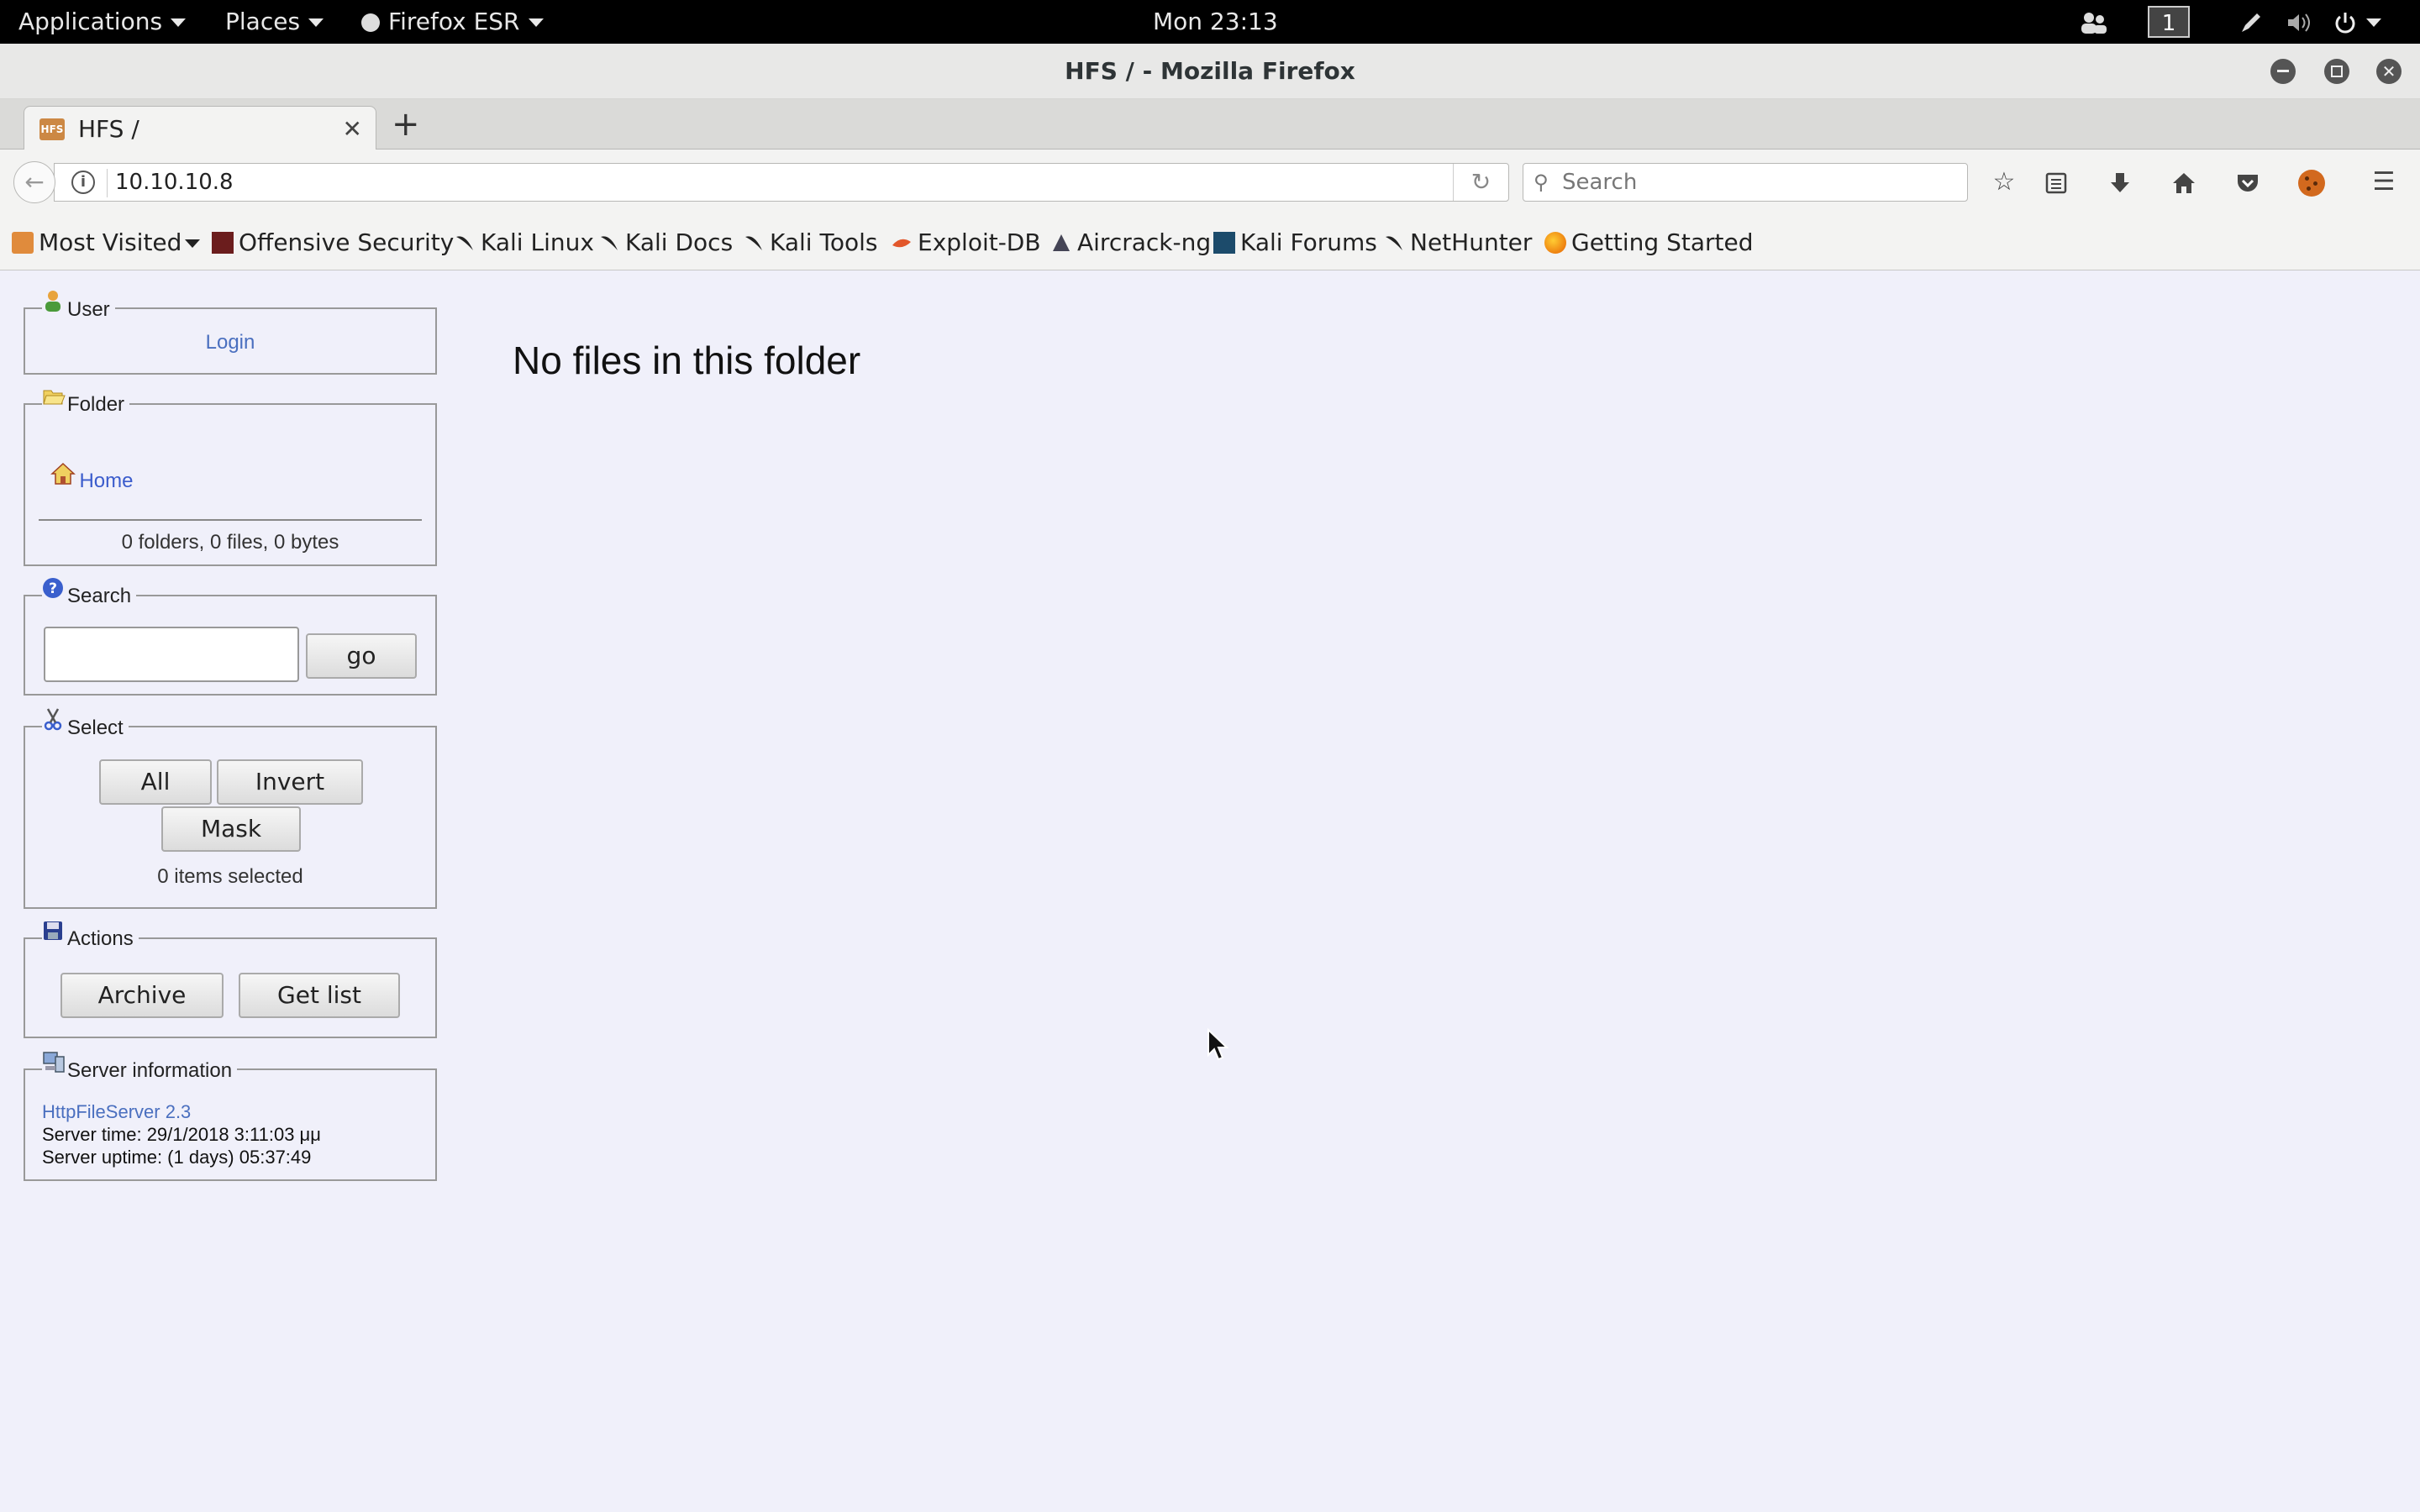 The image size is (2420, 1512). Describe the element at coordinates (1215, 22) in the screenshot. I see `clock: Mon 23:13` at that location.